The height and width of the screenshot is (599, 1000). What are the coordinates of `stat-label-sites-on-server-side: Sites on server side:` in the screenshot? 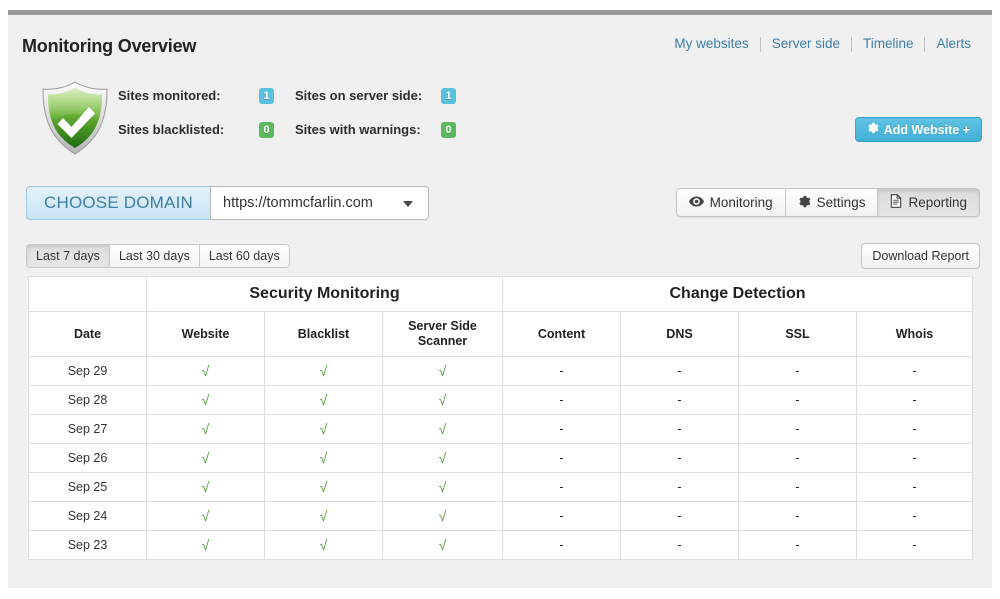 It's located at (359, 95).